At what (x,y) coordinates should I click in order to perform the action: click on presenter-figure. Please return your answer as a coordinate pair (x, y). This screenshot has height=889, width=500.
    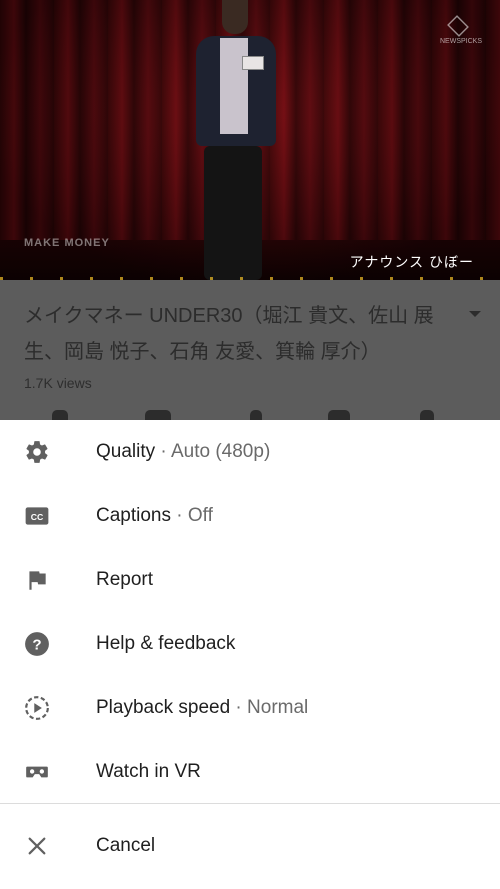
    Looking at the image, I should click on (235, 140).